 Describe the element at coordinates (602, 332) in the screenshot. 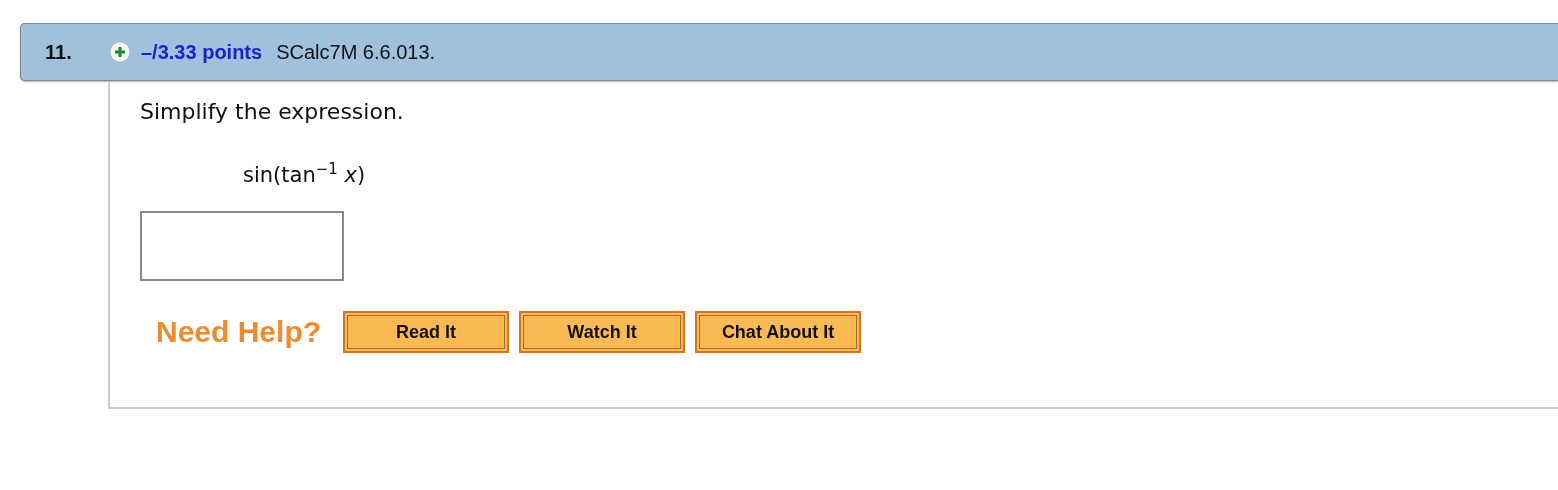

I see `help-button: Watch It` at that location.